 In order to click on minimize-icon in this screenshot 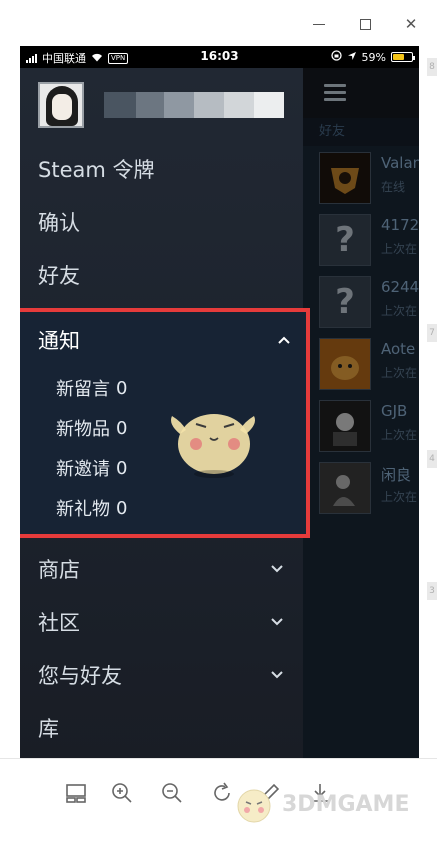, I will do `click(319, 24)`.